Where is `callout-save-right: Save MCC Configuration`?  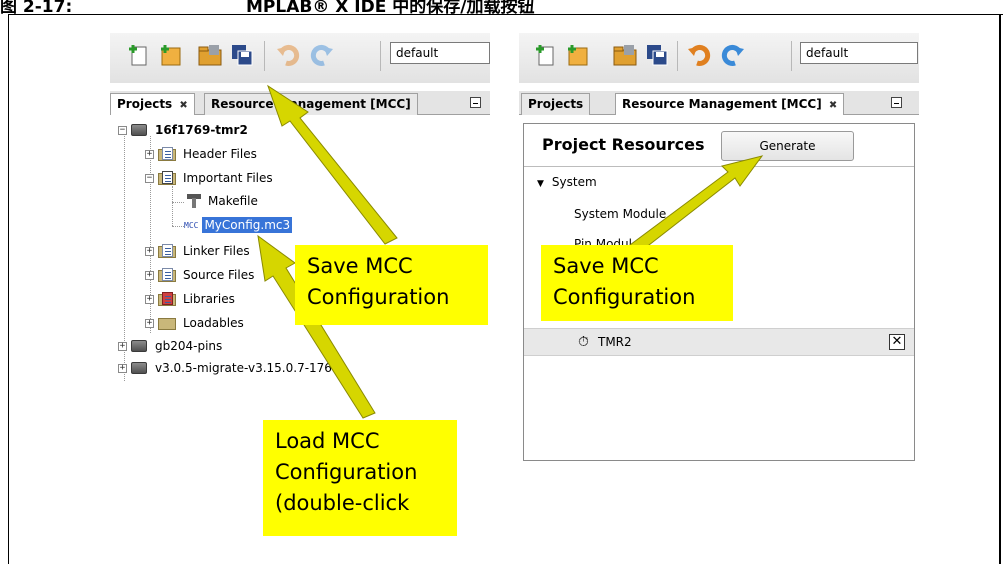 callout-save-right: Save MCC Configuration is located at coordinates (637, 283).